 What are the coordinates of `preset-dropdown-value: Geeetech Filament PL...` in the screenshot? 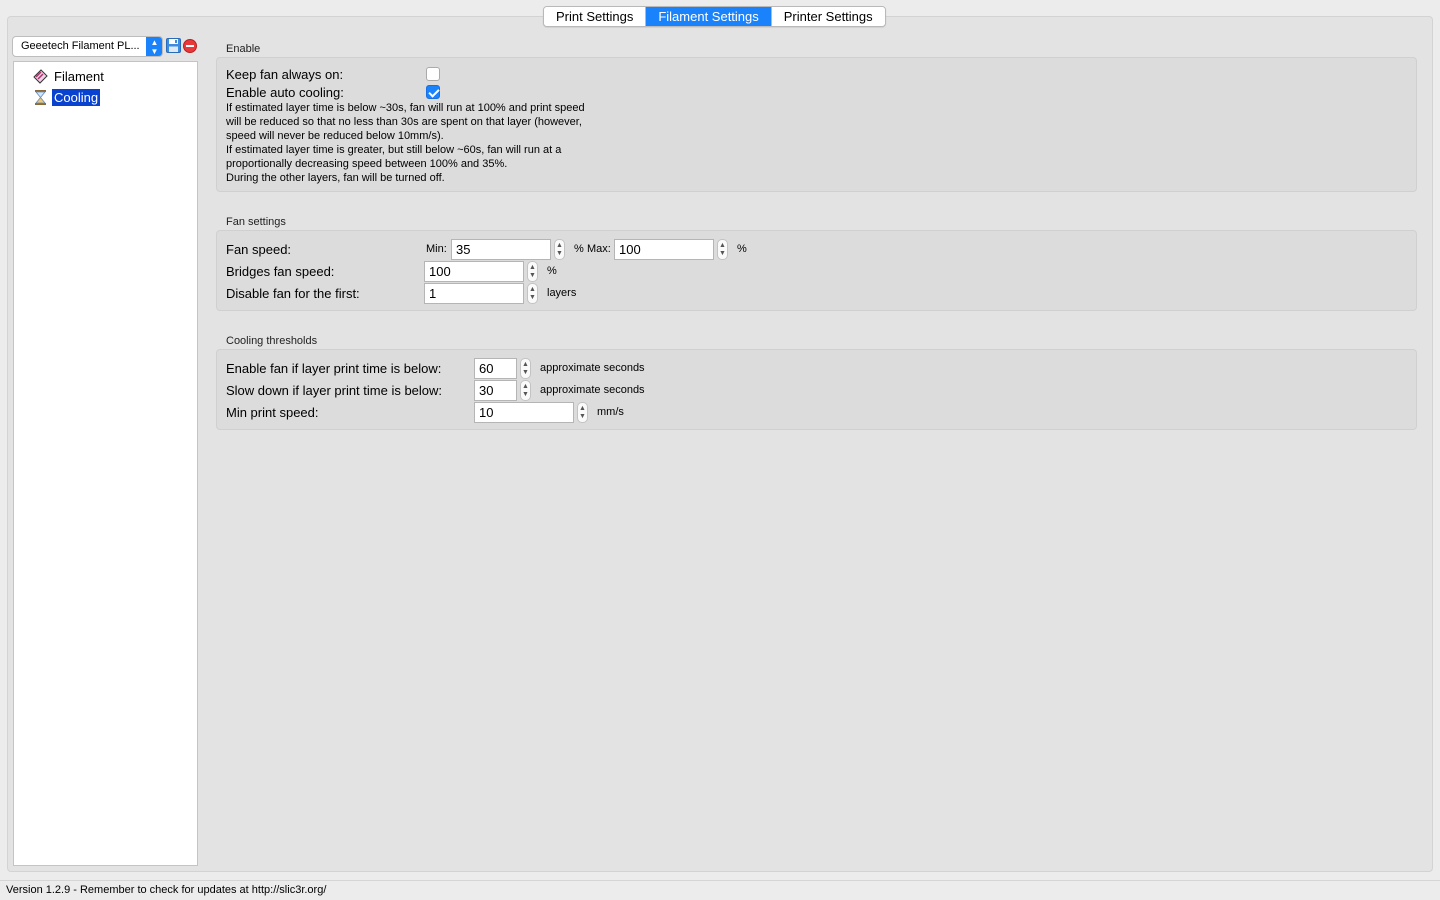 It's located at (80, 46).